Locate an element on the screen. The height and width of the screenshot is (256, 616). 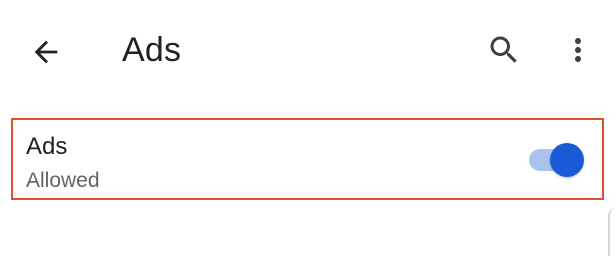
page-title: Ads is located at coordinates (152, 50).